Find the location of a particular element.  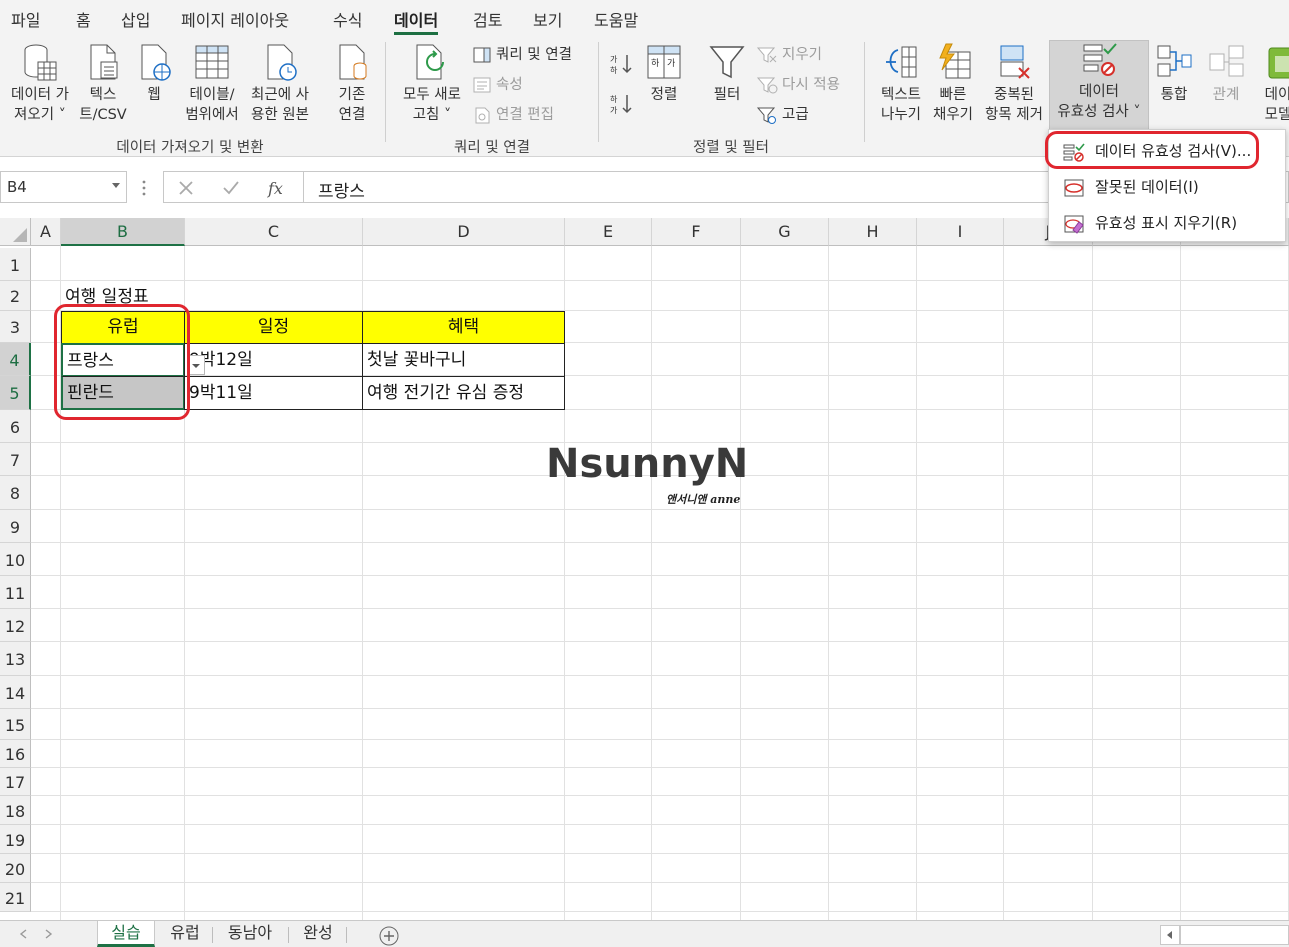

list-dropdown-arrow is located at coordinates (196, 365).